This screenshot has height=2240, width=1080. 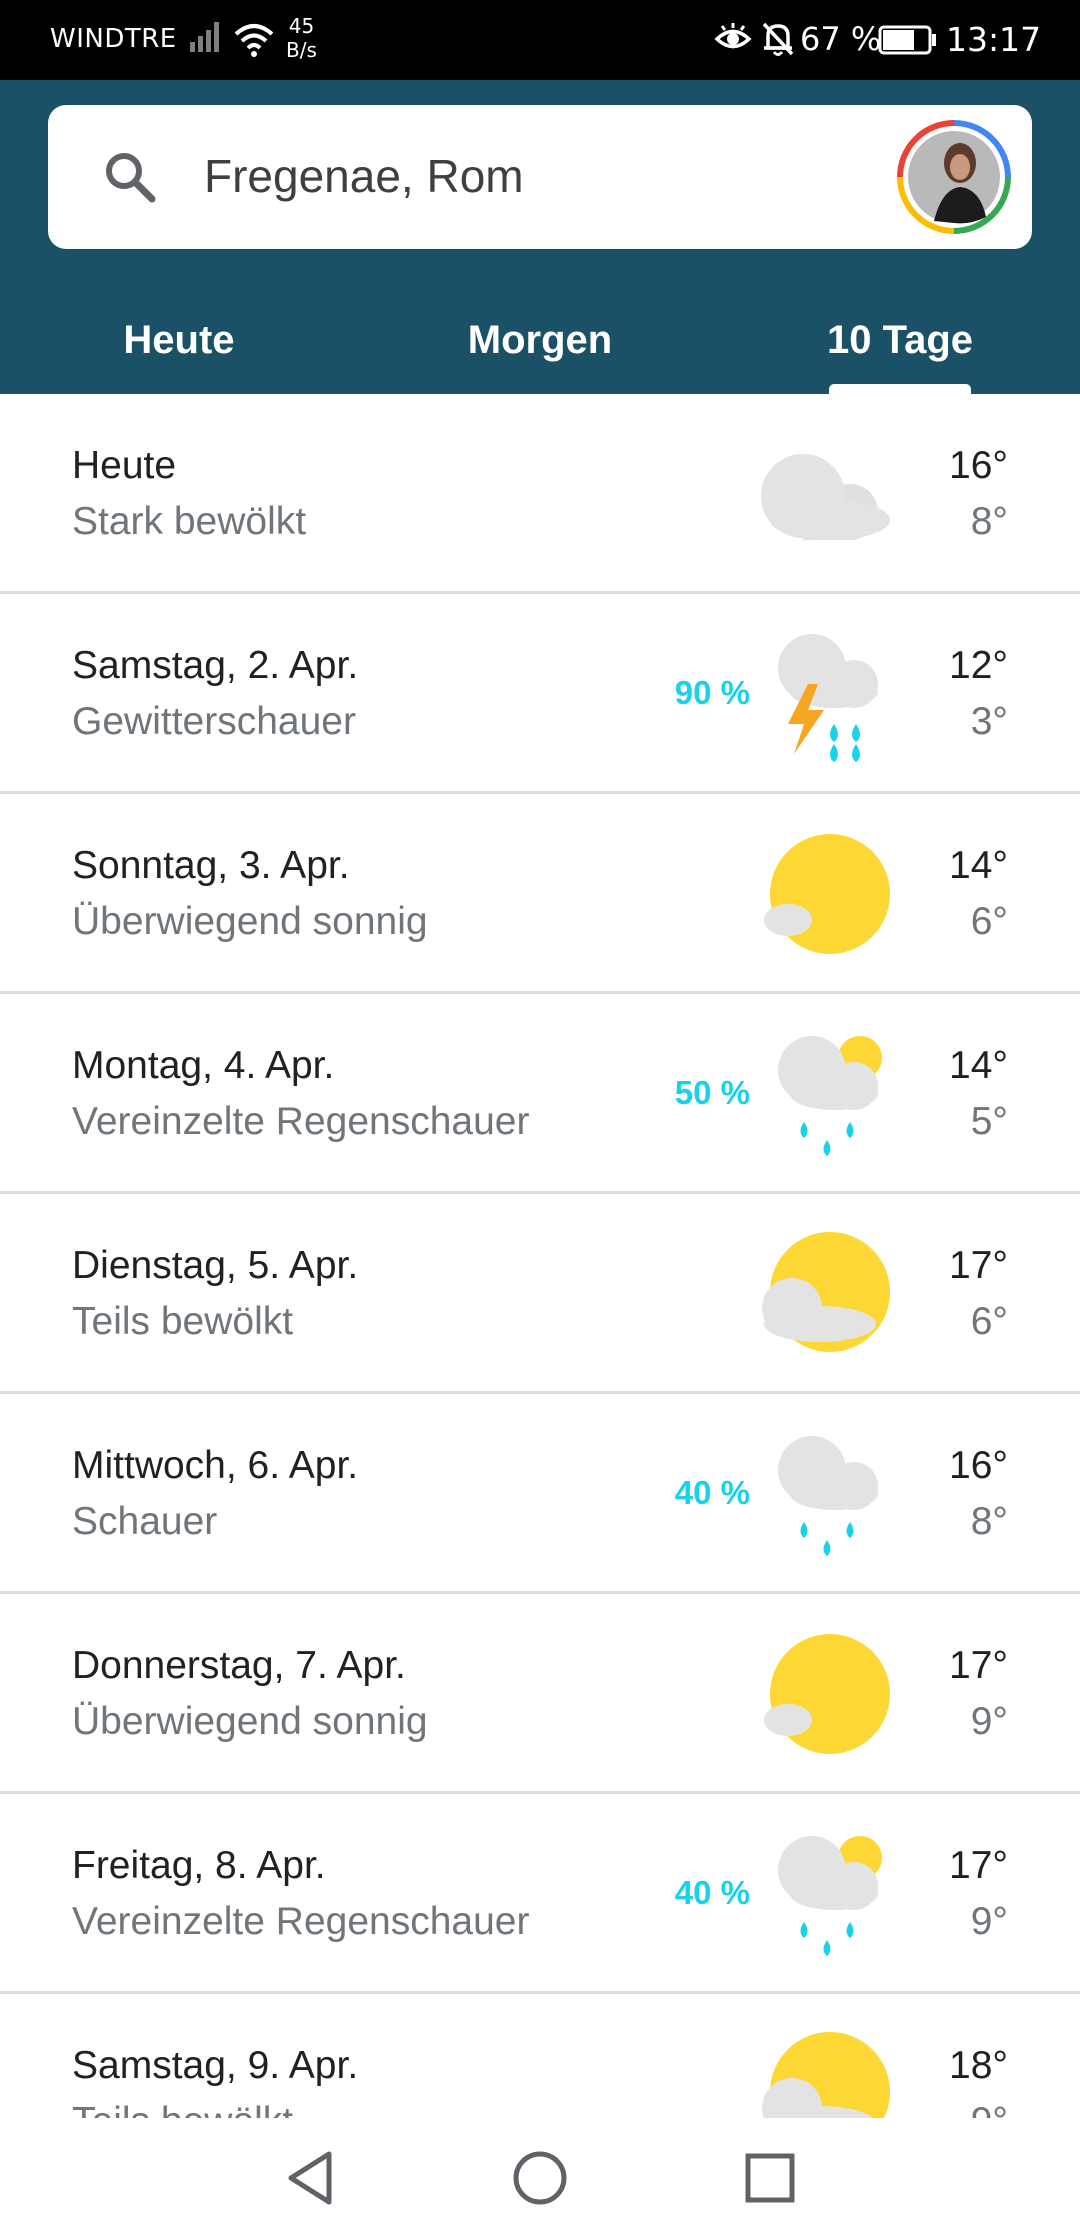 I want to click on clock: 13:17, so click(x=994, y=39).